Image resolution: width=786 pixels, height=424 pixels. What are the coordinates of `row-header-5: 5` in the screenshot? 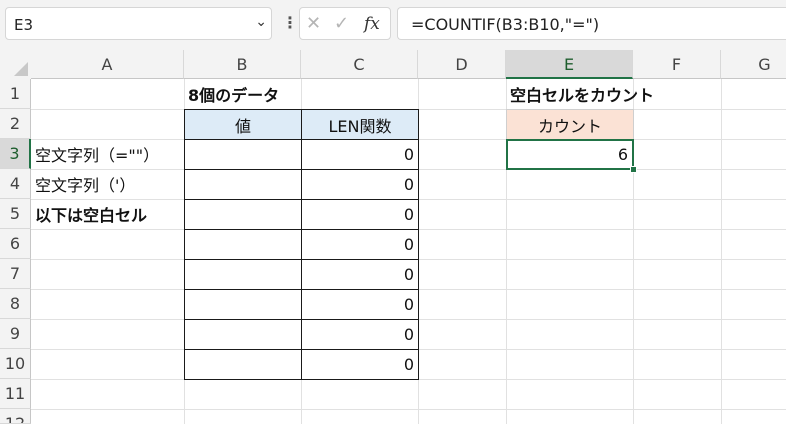 It's located at (15, 214).